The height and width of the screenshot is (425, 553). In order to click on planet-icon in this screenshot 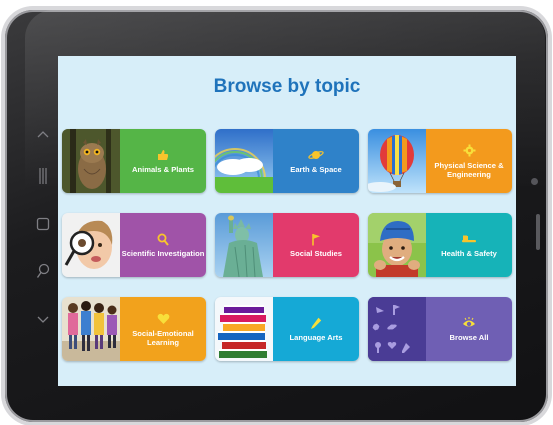, I will do `click(316, 155)`.